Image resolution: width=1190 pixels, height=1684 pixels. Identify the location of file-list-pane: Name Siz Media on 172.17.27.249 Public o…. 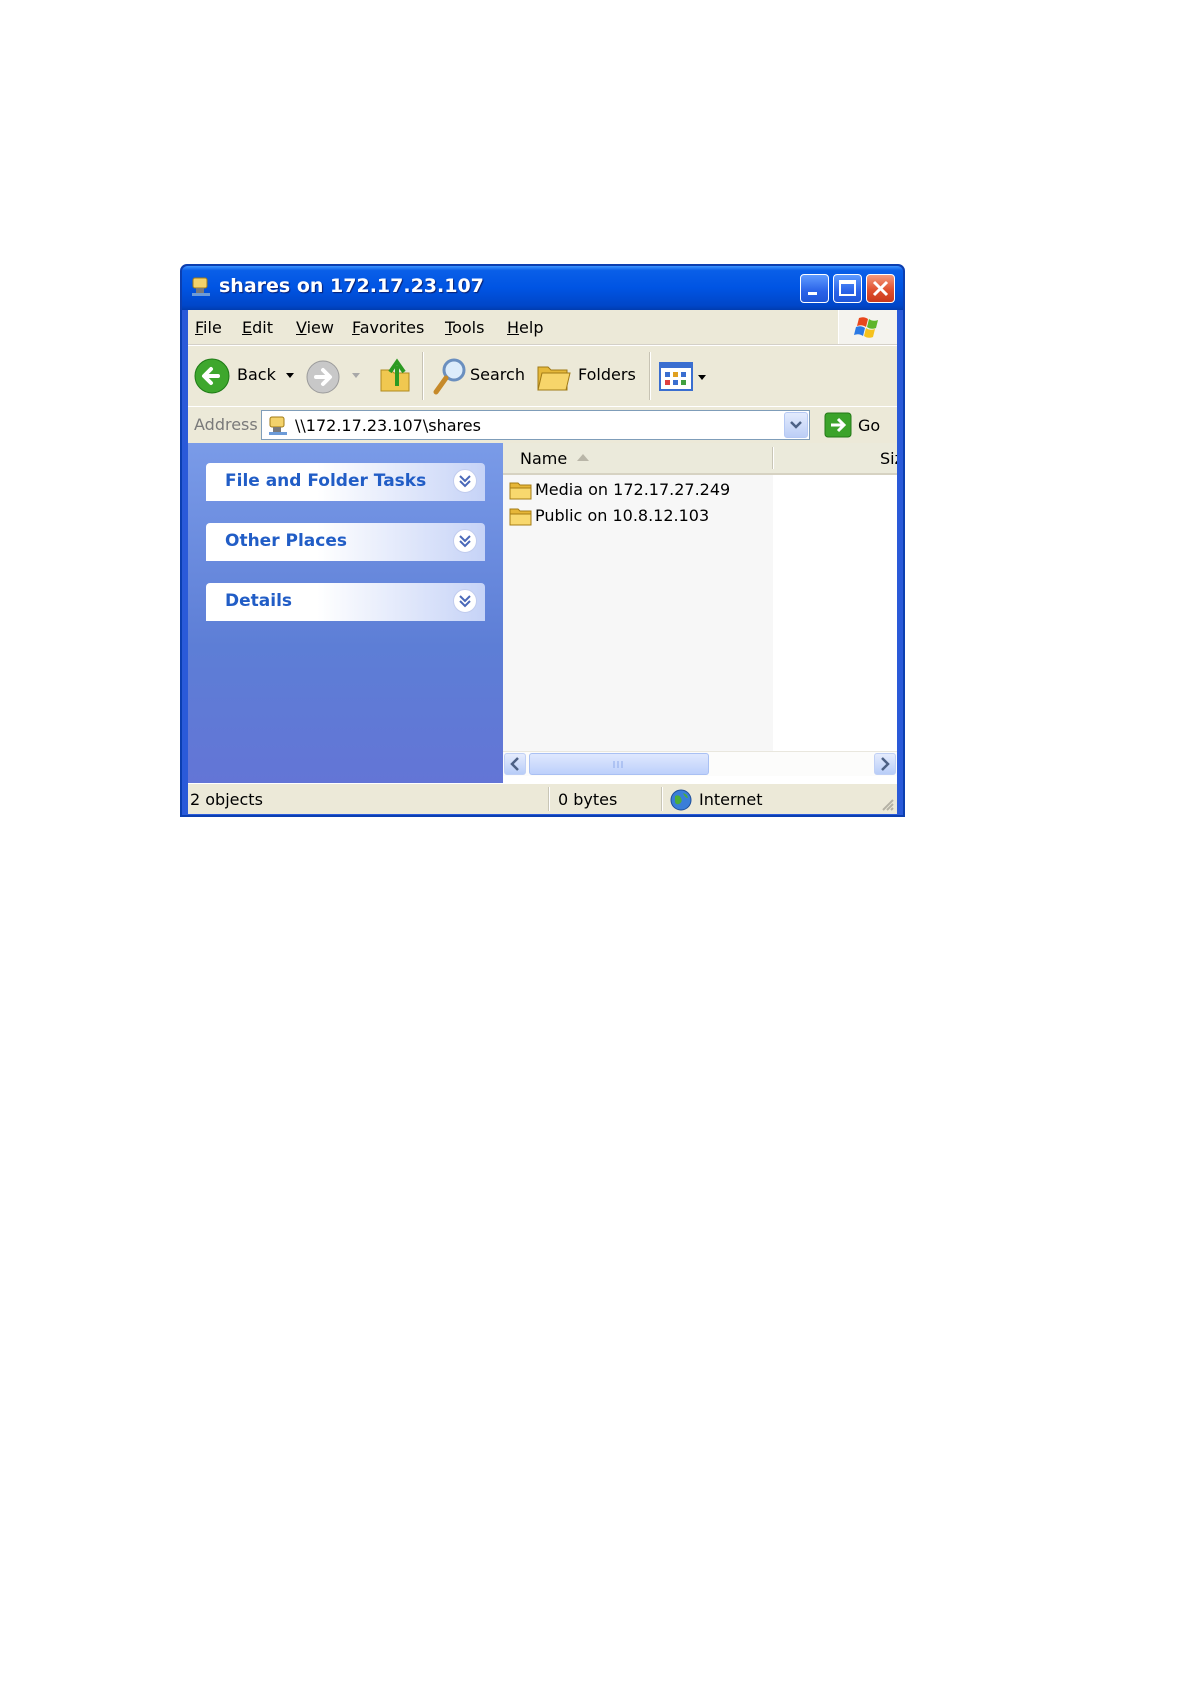
(700, 613).